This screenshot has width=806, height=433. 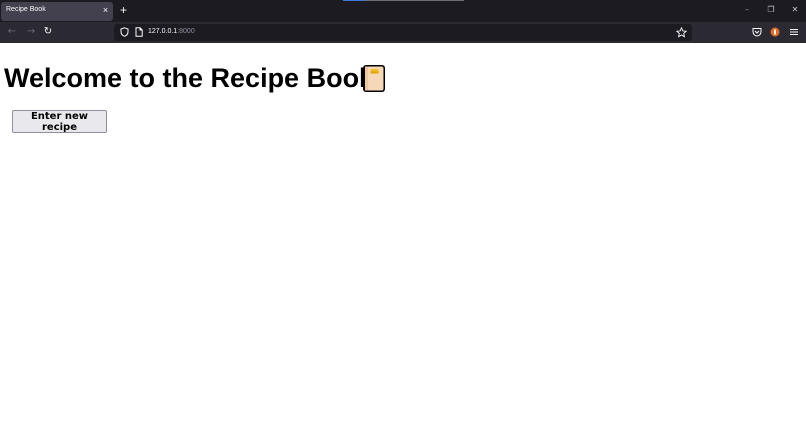 I want to click on new-tab-button: +, so click(x=123, y=10).